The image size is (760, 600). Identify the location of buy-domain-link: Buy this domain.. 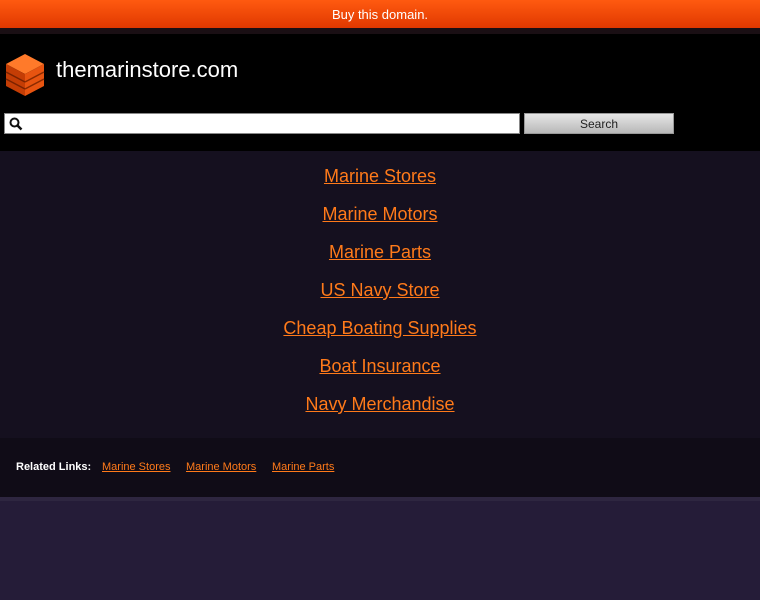
(380, 14).